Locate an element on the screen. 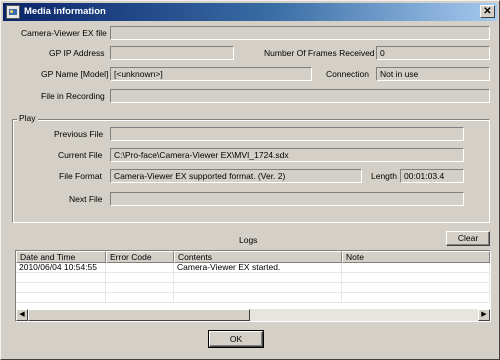 Image resolution: width=500 pixels, height=360 pixels. scroll-right-icon: ▶ is located at coordinates (484, 315).